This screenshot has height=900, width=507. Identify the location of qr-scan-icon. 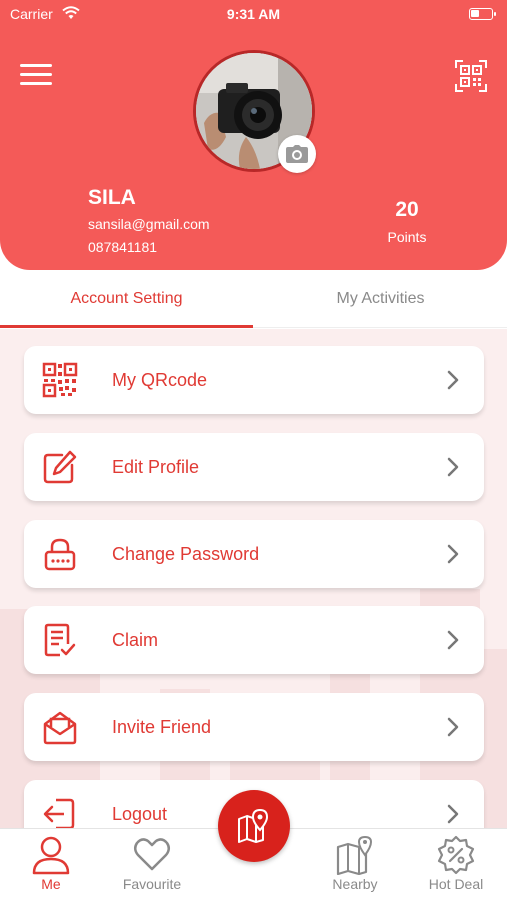
(471, 76).